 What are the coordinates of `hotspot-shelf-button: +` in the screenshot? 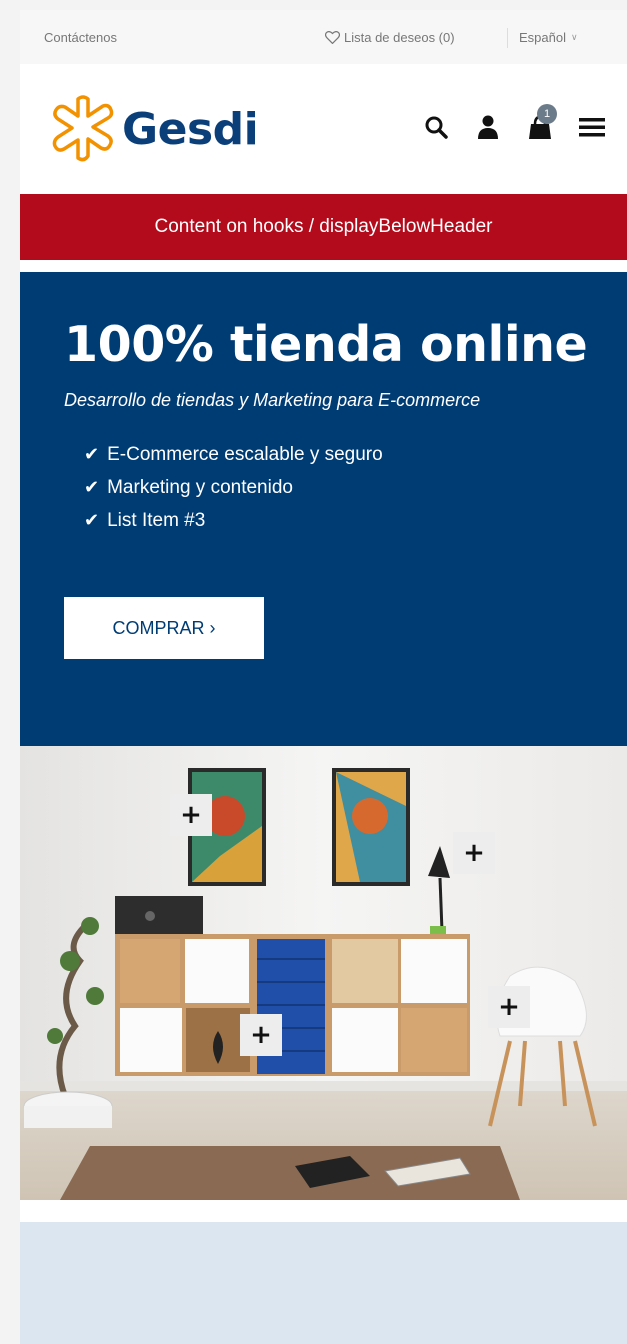 It's located at (261, 1035).